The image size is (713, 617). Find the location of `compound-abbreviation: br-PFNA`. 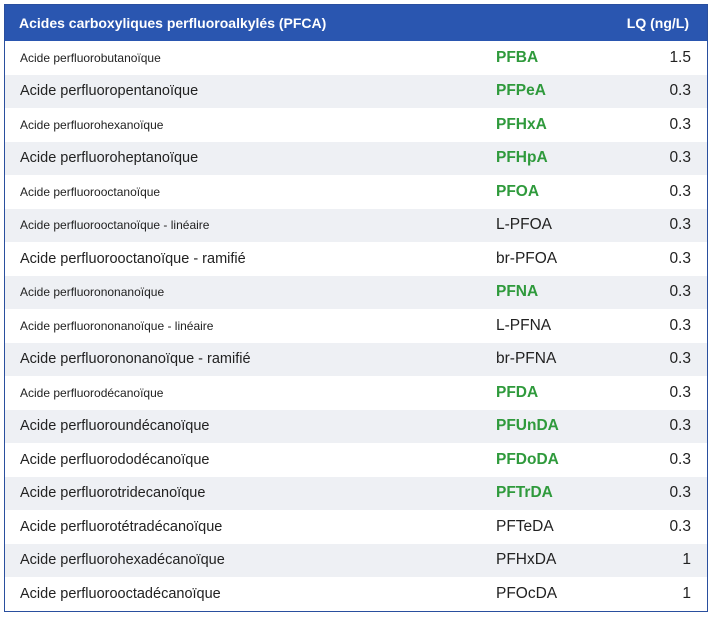

compound-abbreviation: br-PFNA is located at coordinates (526, 359).